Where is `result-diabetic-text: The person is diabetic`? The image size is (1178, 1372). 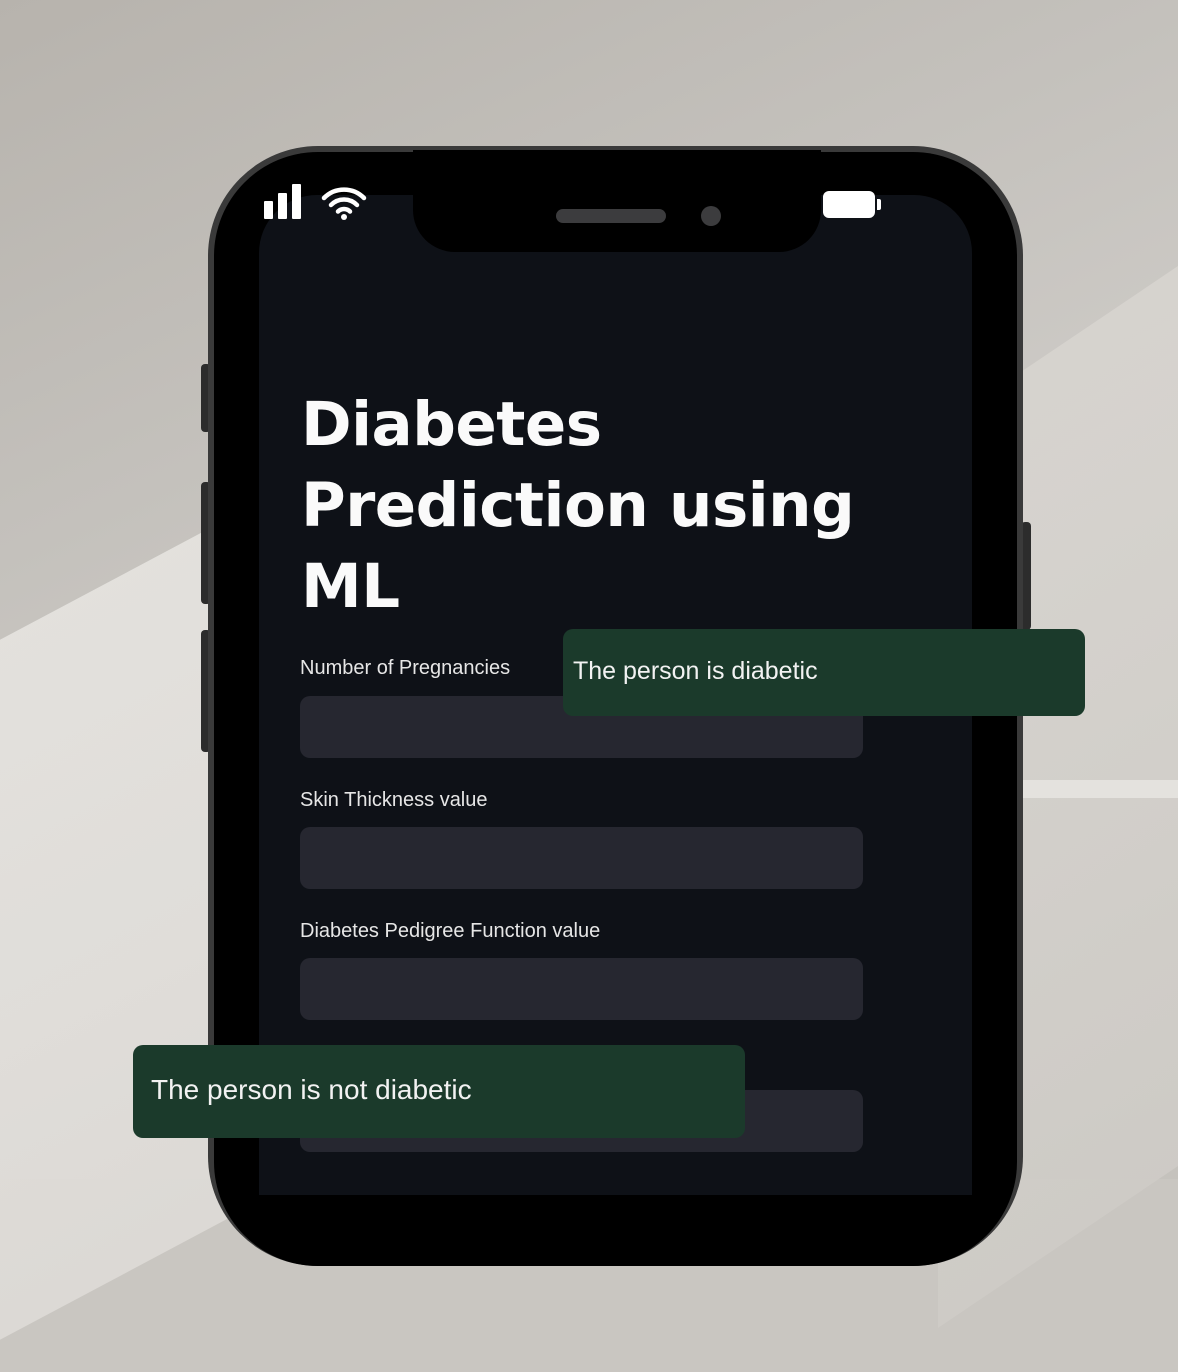
result-diabetic-text: The person is diabetic is located at coordinates (695, 671).